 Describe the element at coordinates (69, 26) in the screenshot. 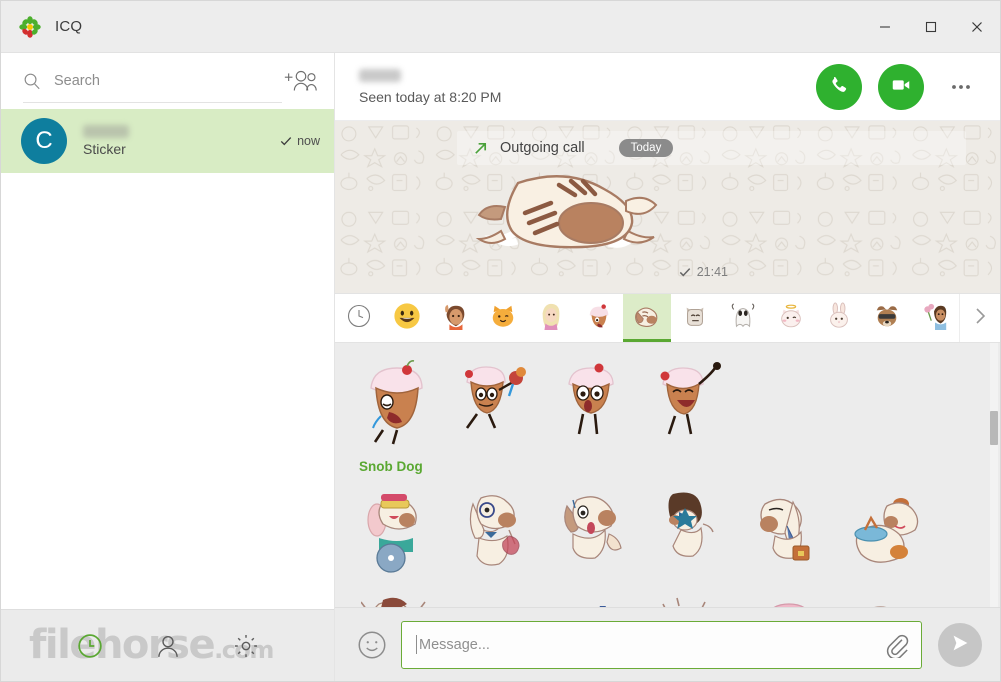

I see `window-title: ICQ` at that location.